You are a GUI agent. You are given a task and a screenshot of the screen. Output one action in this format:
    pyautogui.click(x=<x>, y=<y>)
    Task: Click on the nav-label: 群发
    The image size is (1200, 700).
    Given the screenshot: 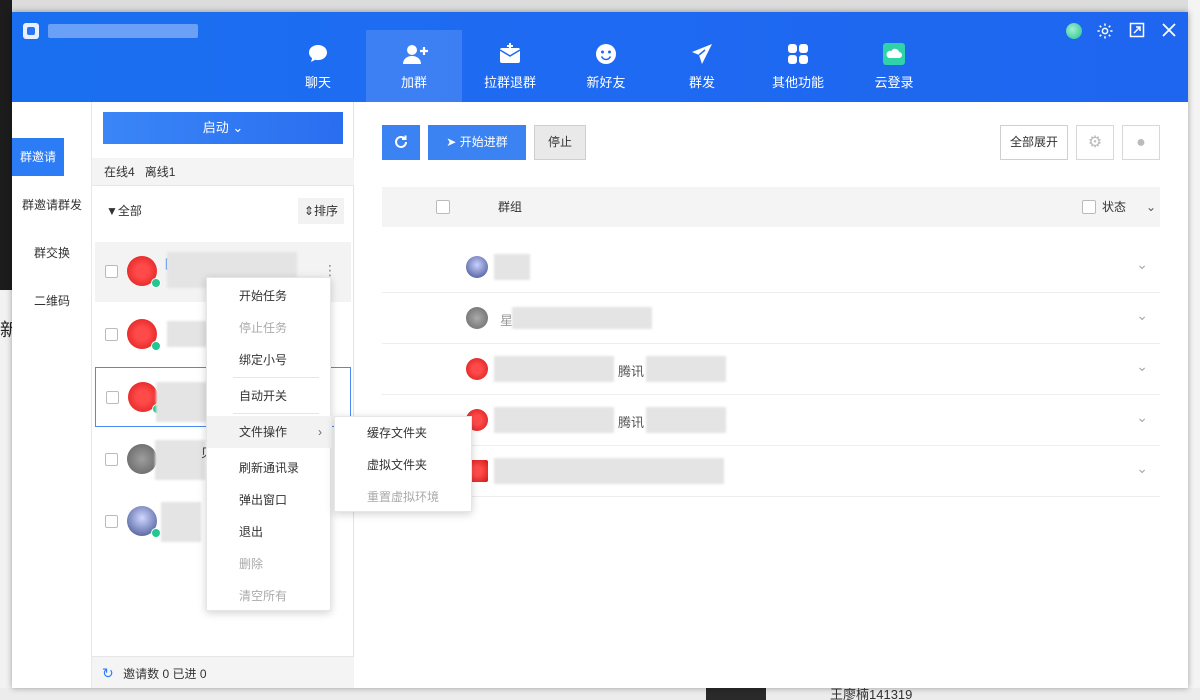 What is the action you would take?
    pyautogui.click(x=701, y=82)
    